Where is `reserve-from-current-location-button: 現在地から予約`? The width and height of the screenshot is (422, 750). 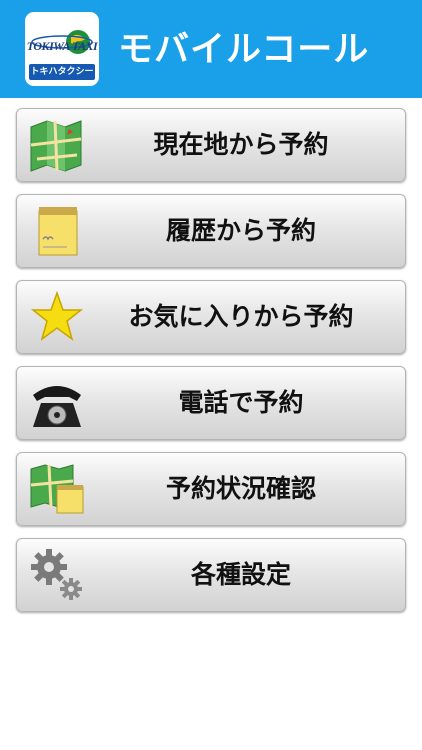
reserve-from-current-location-button: 現在地から予約 is located at coordinates (211, 145).